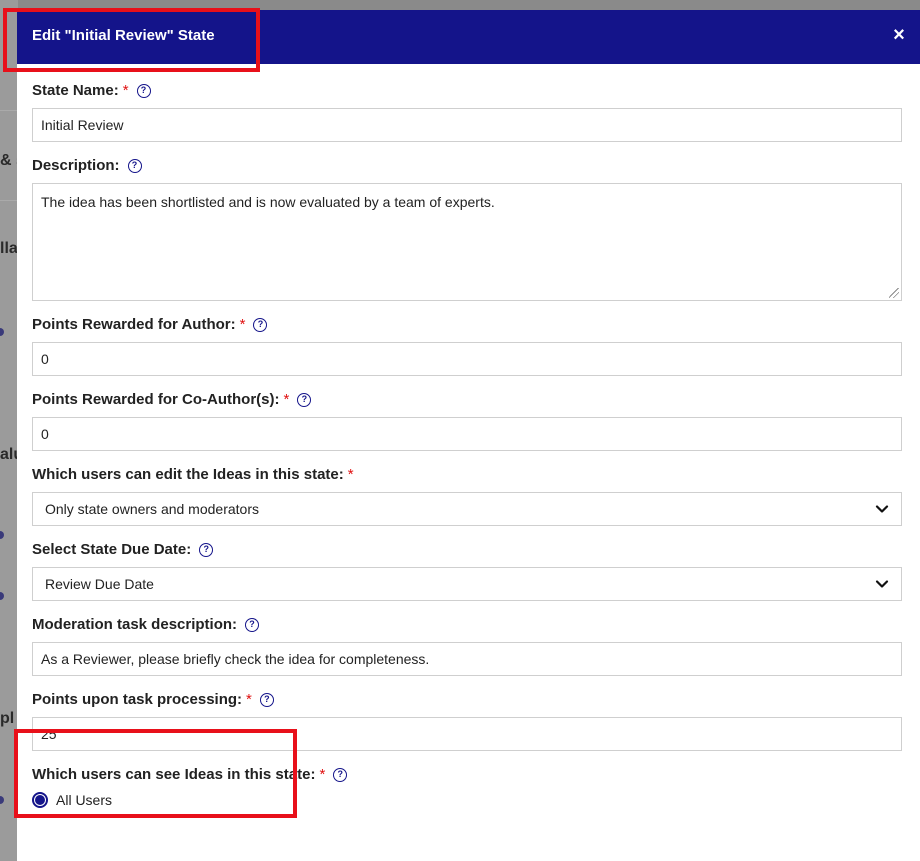 The image size is (920, 861). What do you see at coordinates (9, 454) in the screenshot?
I see `background-text: alu` at bounding box center [9, 454].